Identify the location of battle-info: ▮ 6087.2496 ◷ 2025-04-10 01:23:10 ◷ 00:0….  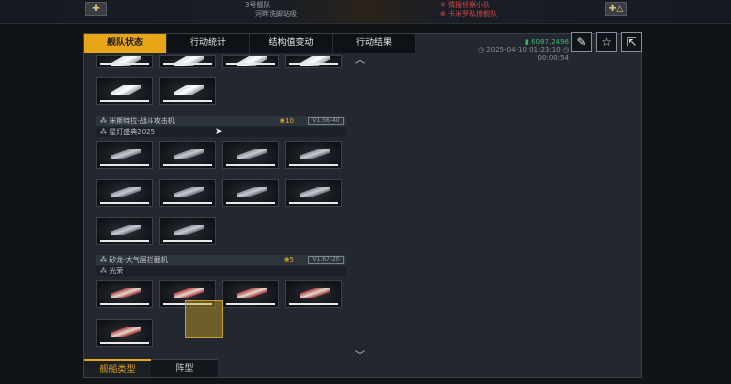
(514, 50).